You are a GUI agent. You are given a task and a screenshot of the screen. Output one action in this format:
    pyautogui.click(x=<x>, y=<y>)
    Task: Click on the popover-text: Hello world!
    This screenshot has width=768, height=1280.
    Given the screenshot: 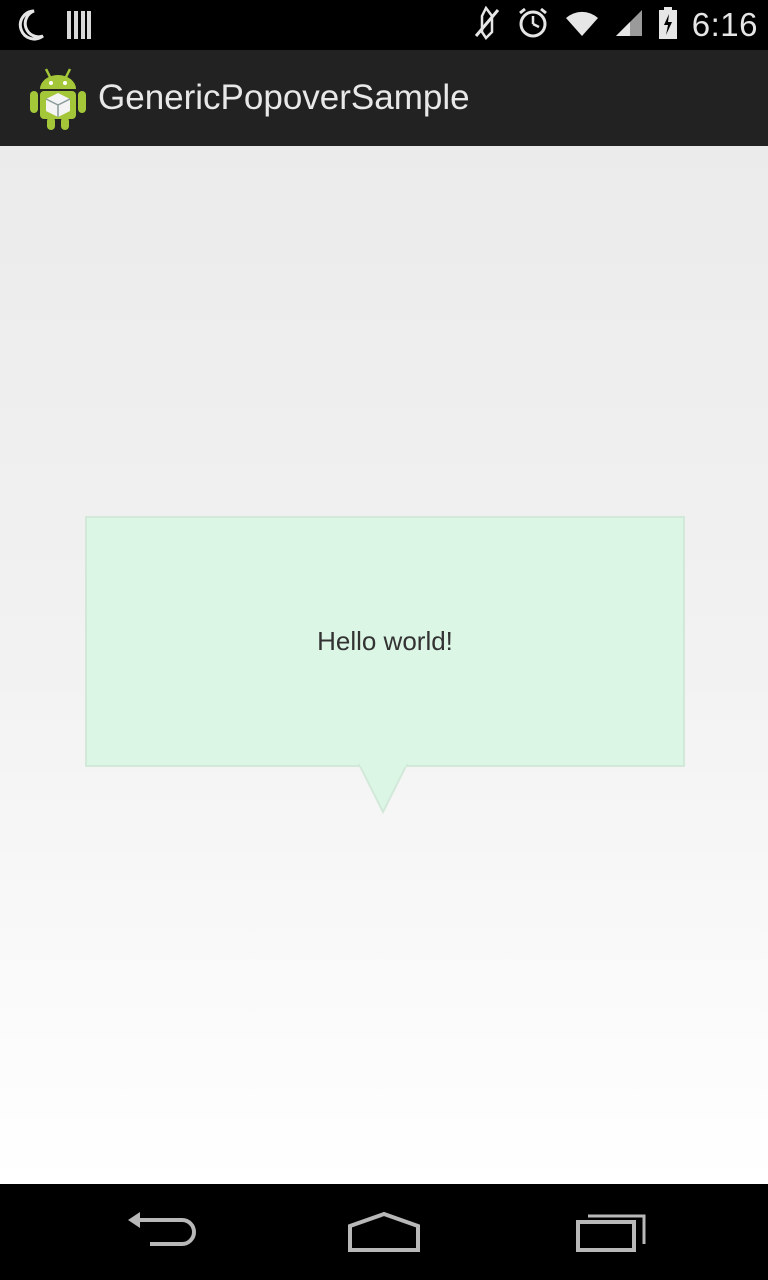 What is the action you would take?
    pyautogui.click(x=385, y=641)
    